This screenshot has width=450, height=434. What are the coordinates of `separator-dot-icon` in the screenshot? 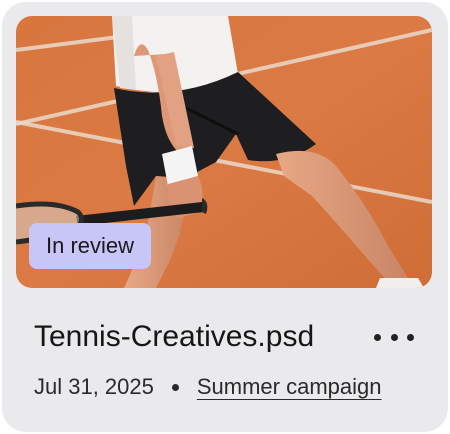 It's located at (175, 387).